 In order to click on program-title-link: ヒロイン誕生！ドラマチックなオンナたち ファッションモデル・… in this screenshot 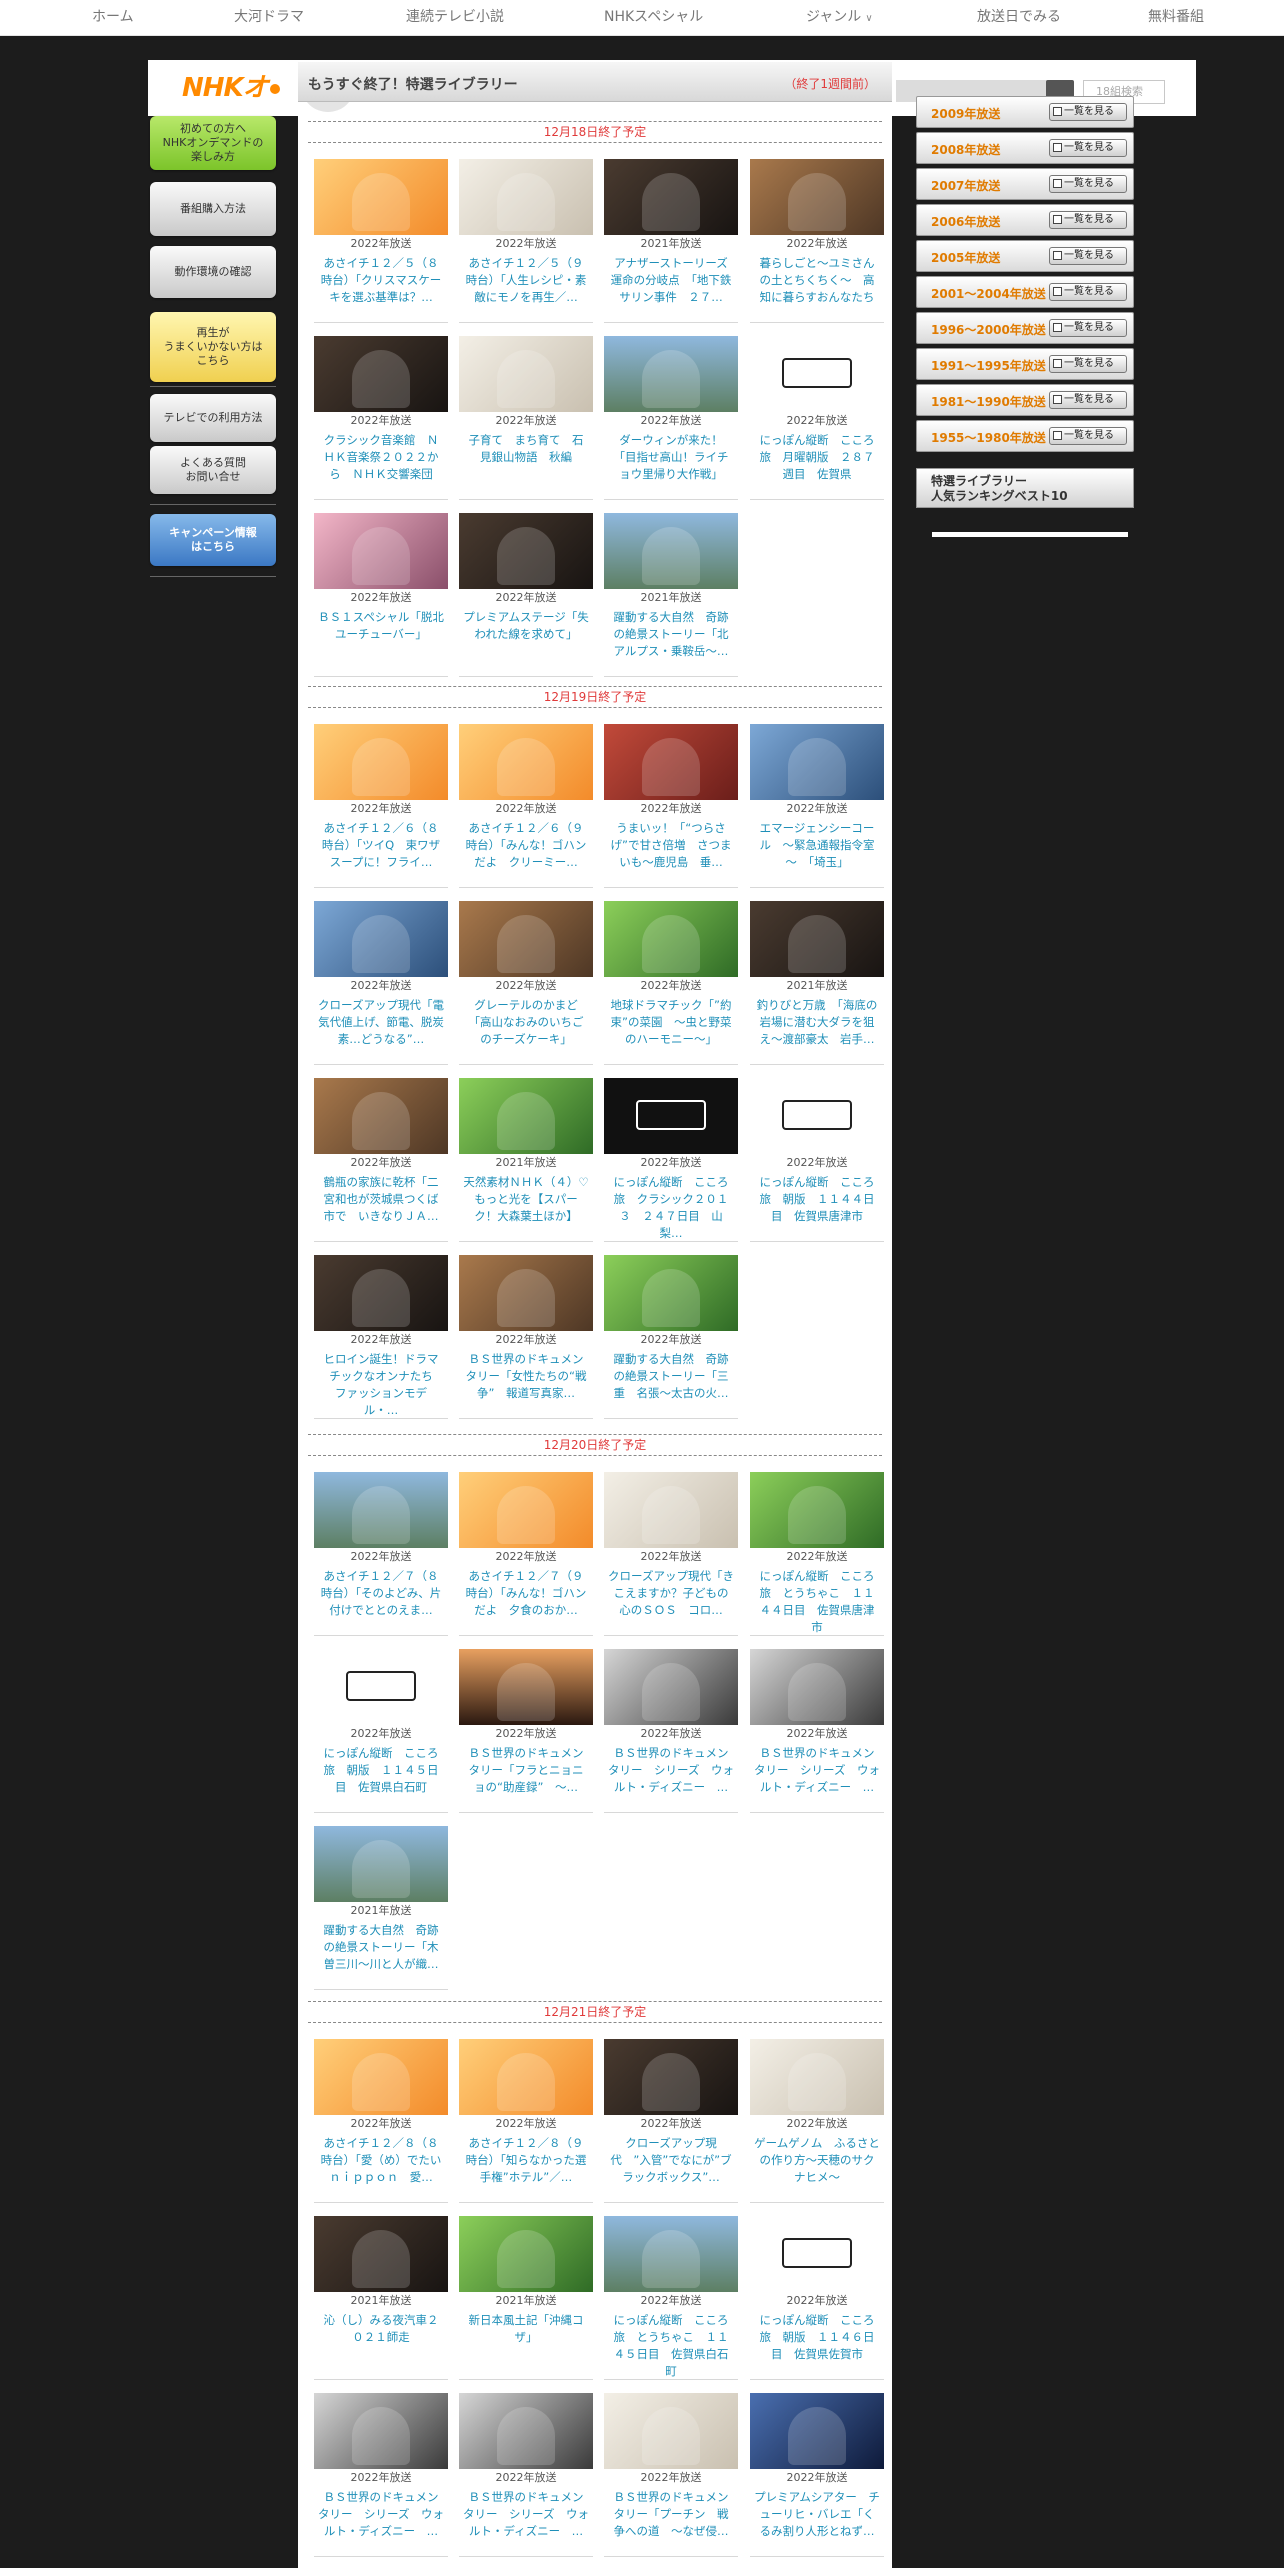, I will do `click(381, 1384)`.